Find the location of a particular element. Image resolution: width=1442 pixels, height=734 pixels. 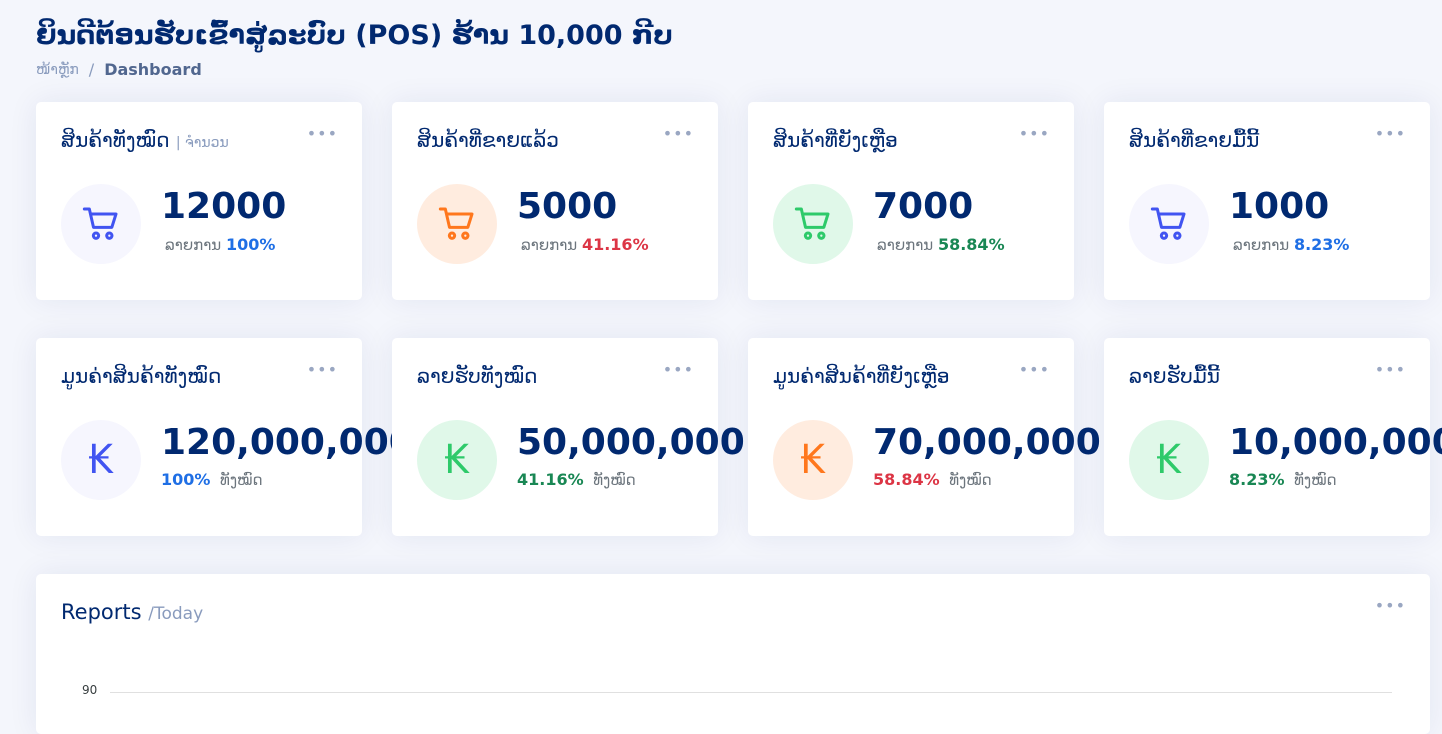

card-title: ມູນຄ່າສິນຄ້າທັງໝົດ is located at coordinates (141, 376).